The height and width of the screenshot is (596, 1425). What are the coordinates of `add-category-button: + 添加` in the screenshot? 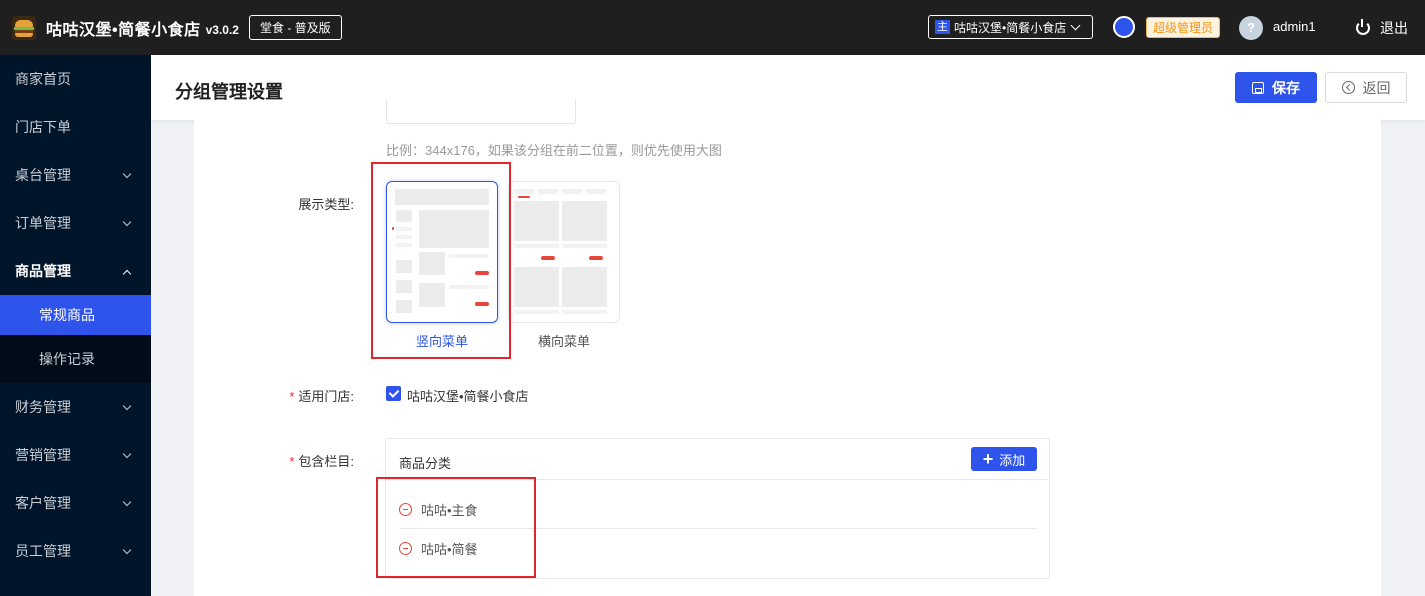 It's located at (1004, 459).